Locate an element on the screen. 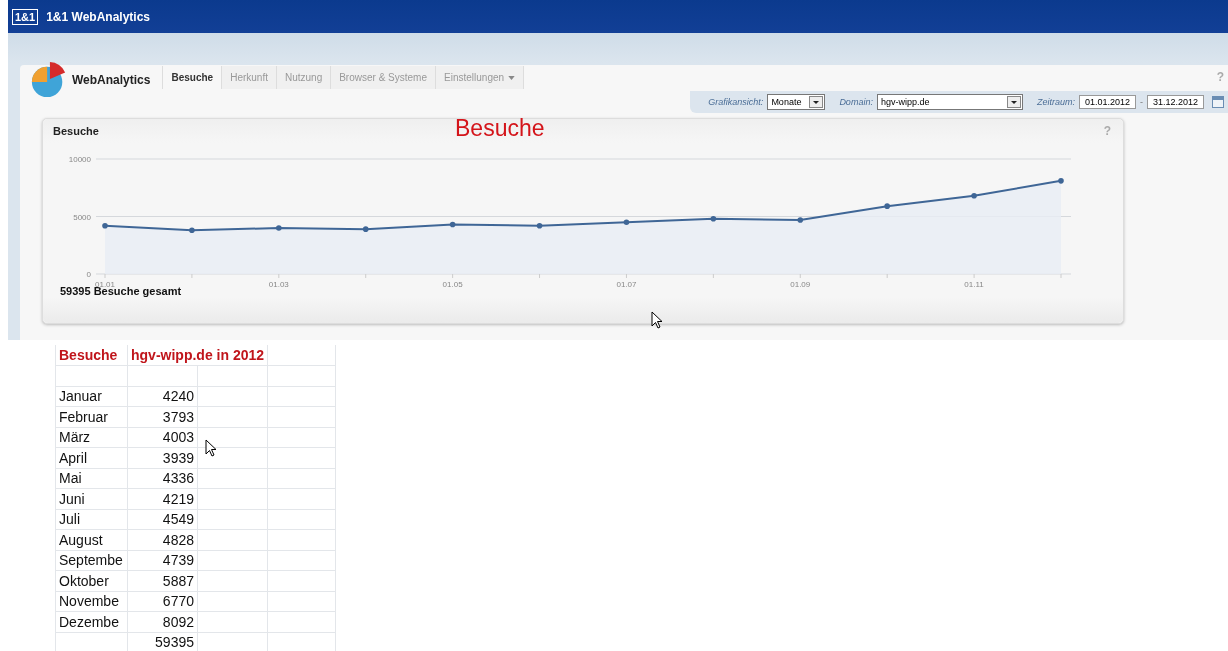 This screenshot has width=1228, height=651. table-cell: Septembe is located at coordinates (91, 560).